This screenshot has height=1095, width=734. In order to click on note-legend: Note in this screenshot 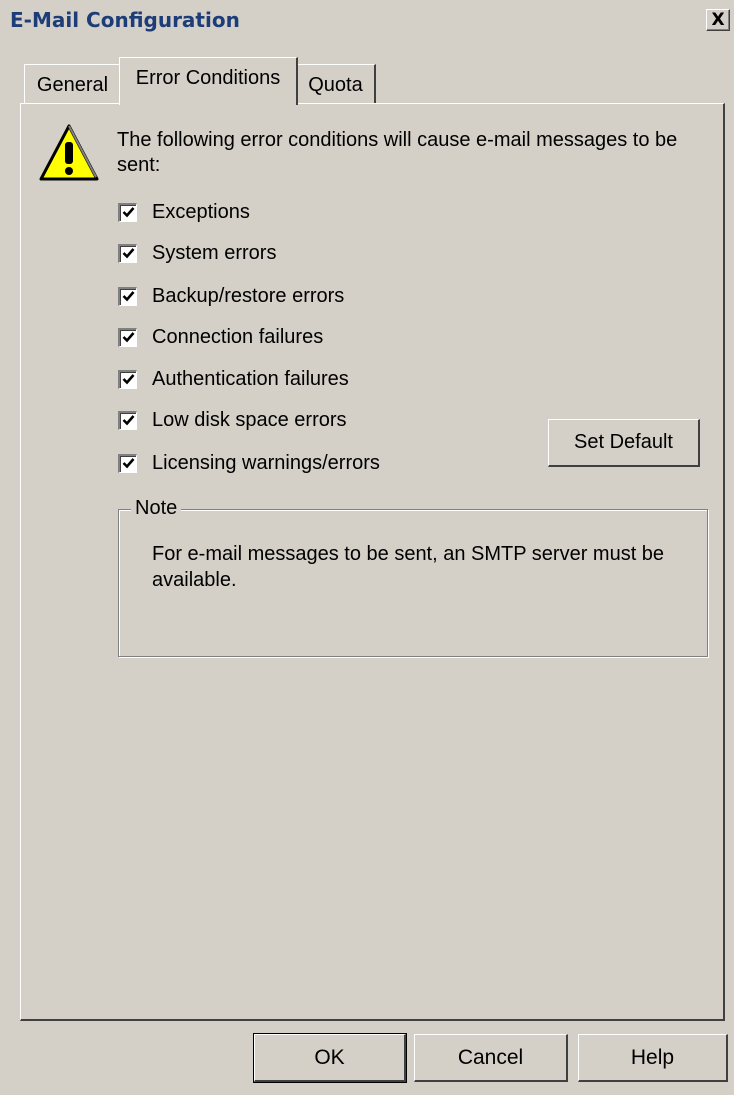, I will do `click(156, 508)`.